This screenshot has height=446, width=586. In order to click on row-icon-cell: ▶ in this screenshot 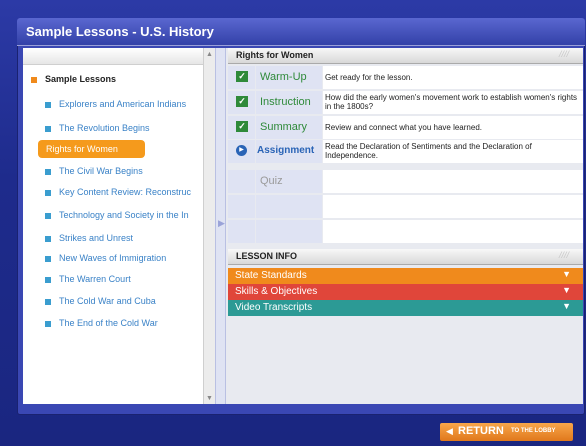, I will do `click(241, 151)`.